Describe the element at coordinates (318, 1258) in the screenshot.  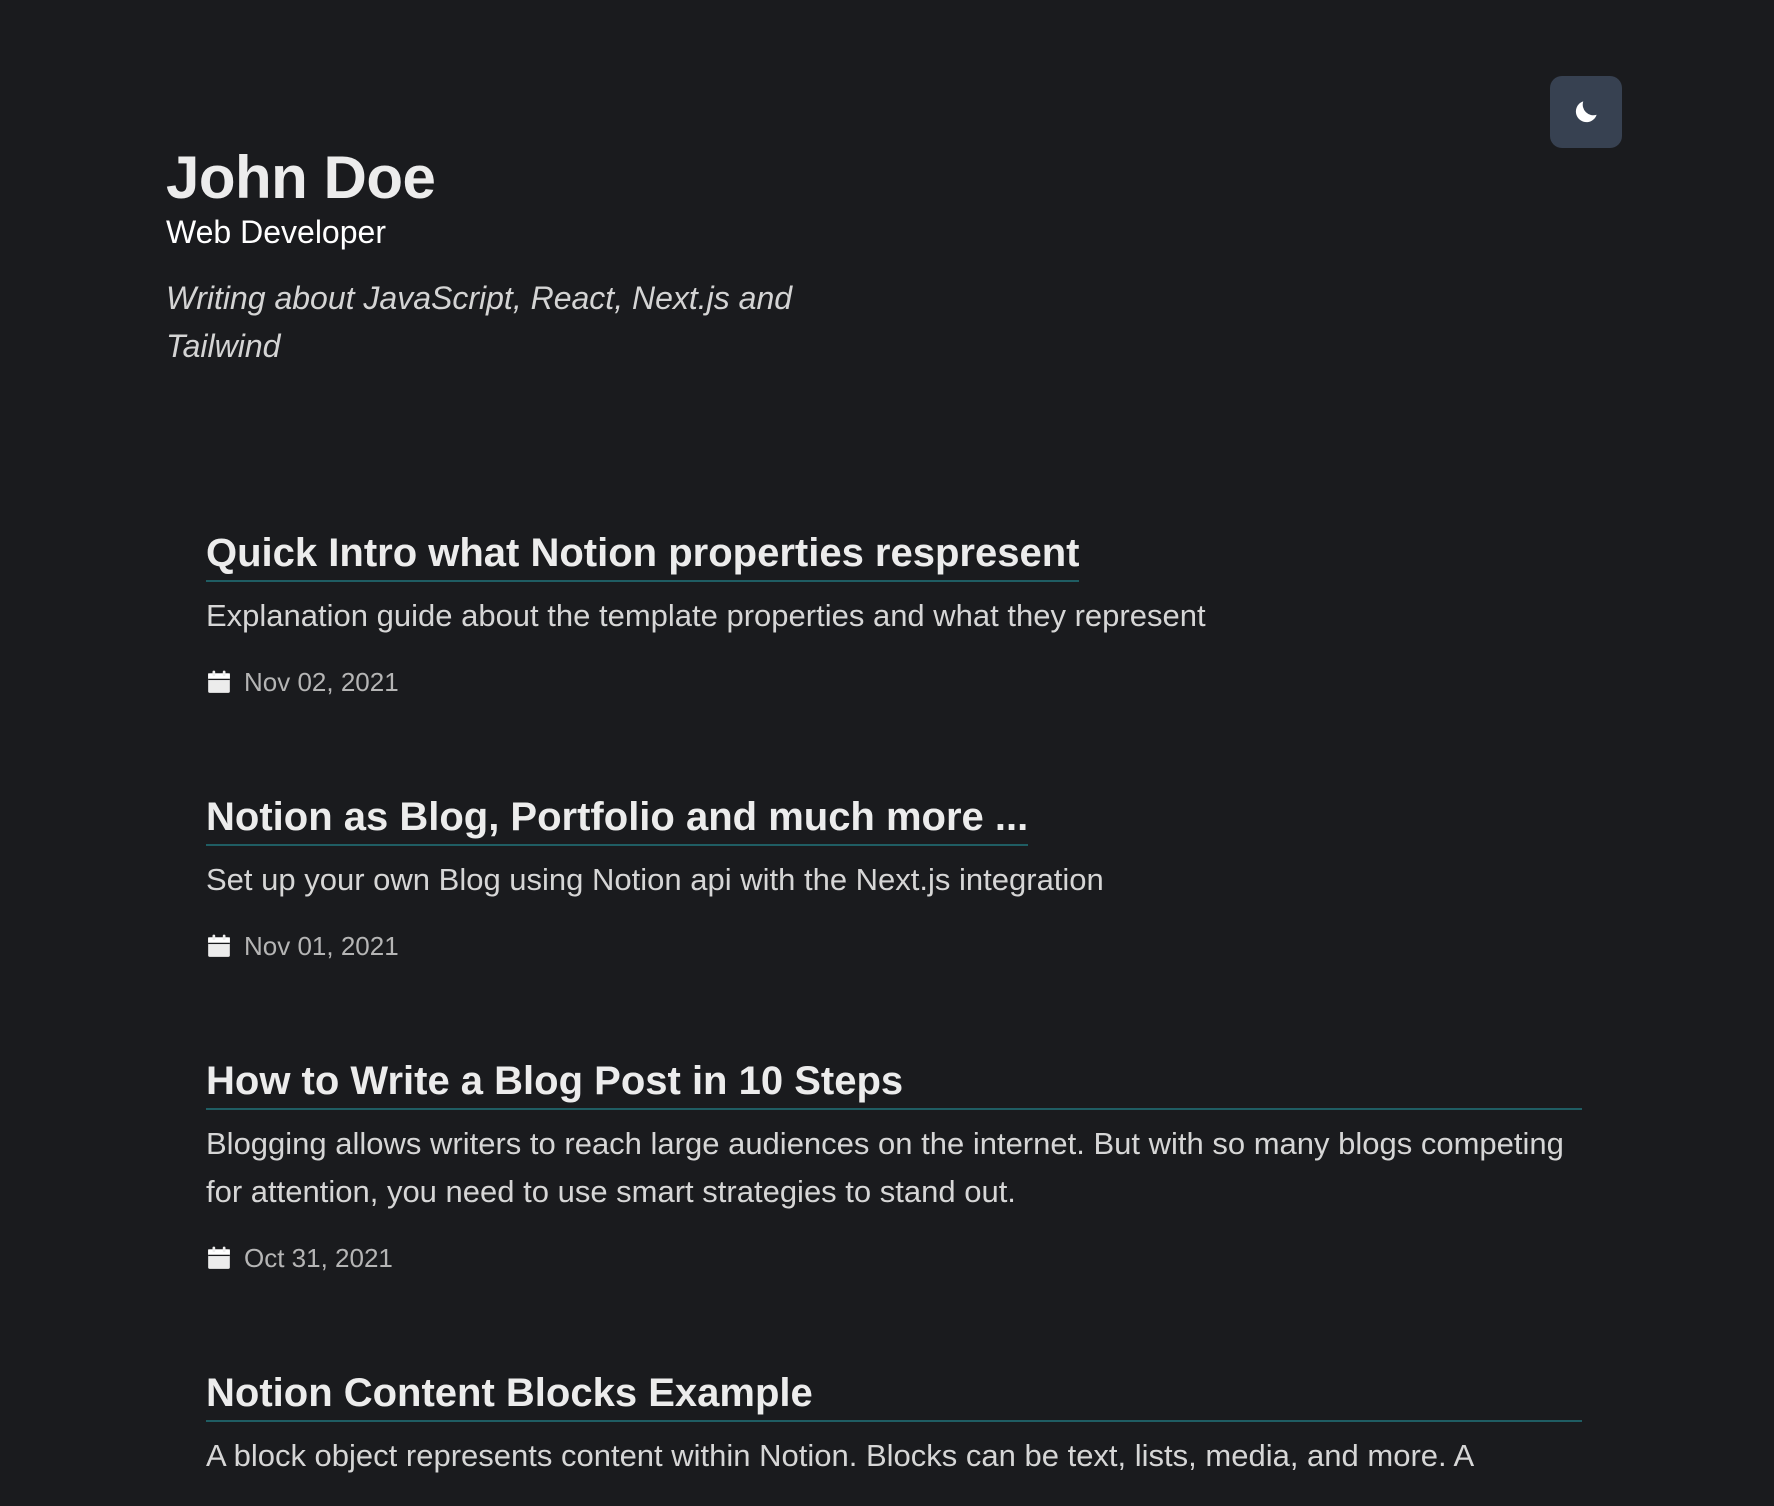
I see `post-date-text: Oct 31, 2021` at that location.